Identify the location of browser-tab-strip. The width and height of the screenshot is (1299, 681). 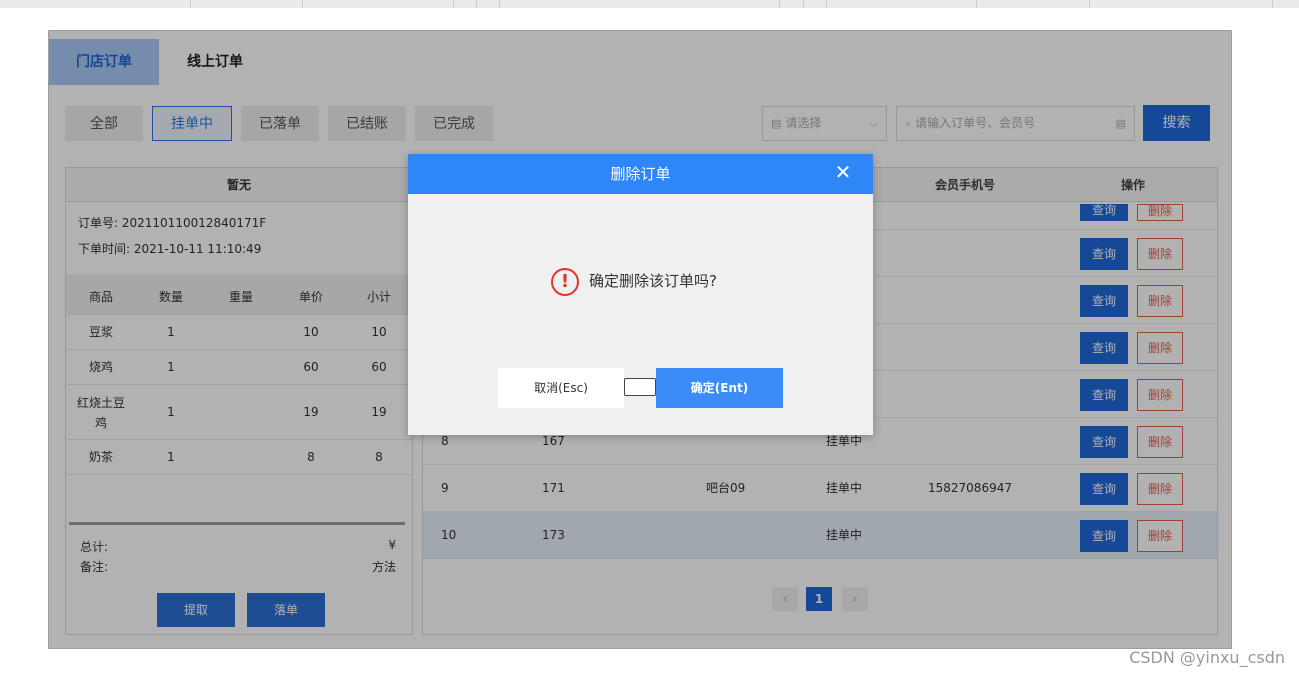
(649, 4).